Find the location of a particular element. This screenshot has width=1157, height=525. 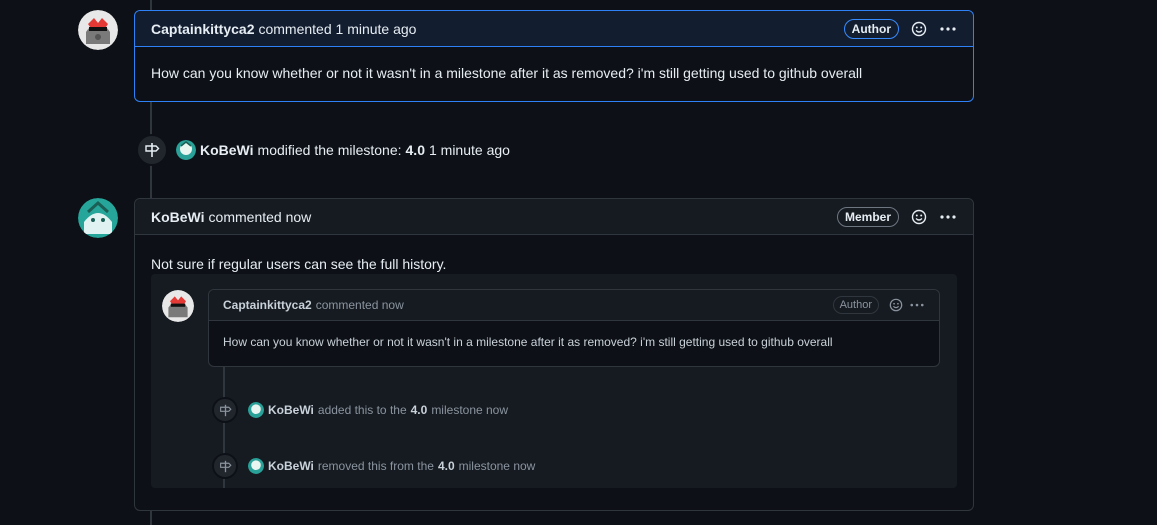

comment-author: KoBeWi is located at coordinates (178, 217).